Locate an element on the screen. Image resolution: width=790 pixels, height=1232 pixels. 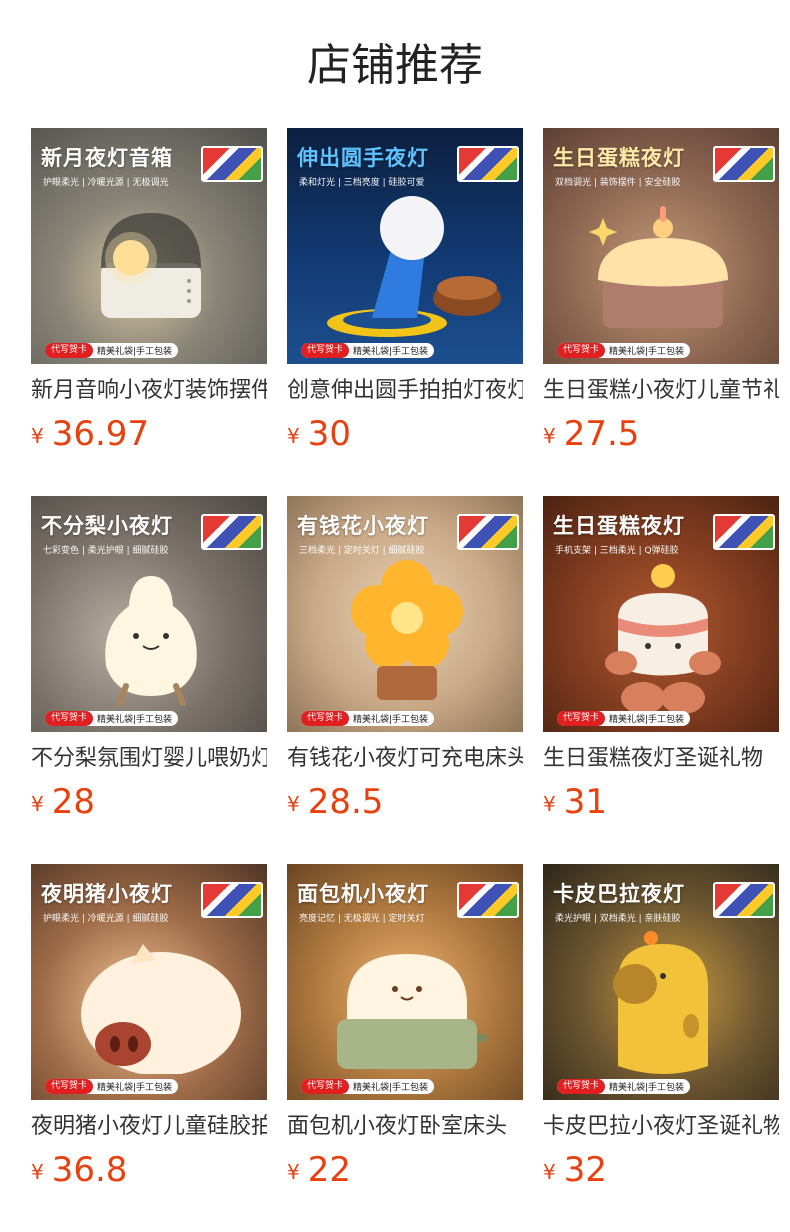
product-image: 生日蛋糕夜灯 双档调光 | 装饰摆件 | 安全硅胶 代写贺卡 精美礼袋|手工包装 is located at coordinates (661, 246).